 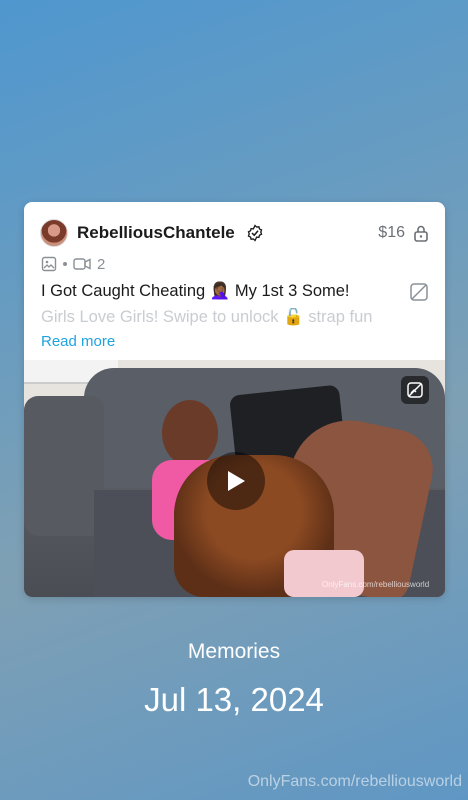 I want to click on post-header: RebelliousChantele $16, so click(x=234, y=233).